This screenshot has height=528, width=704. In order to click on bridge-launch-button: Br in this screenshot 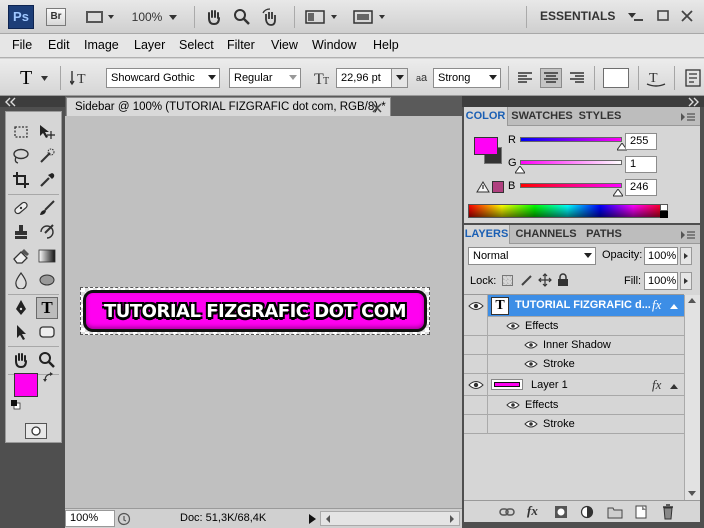, I will do `click(56, 17)`.